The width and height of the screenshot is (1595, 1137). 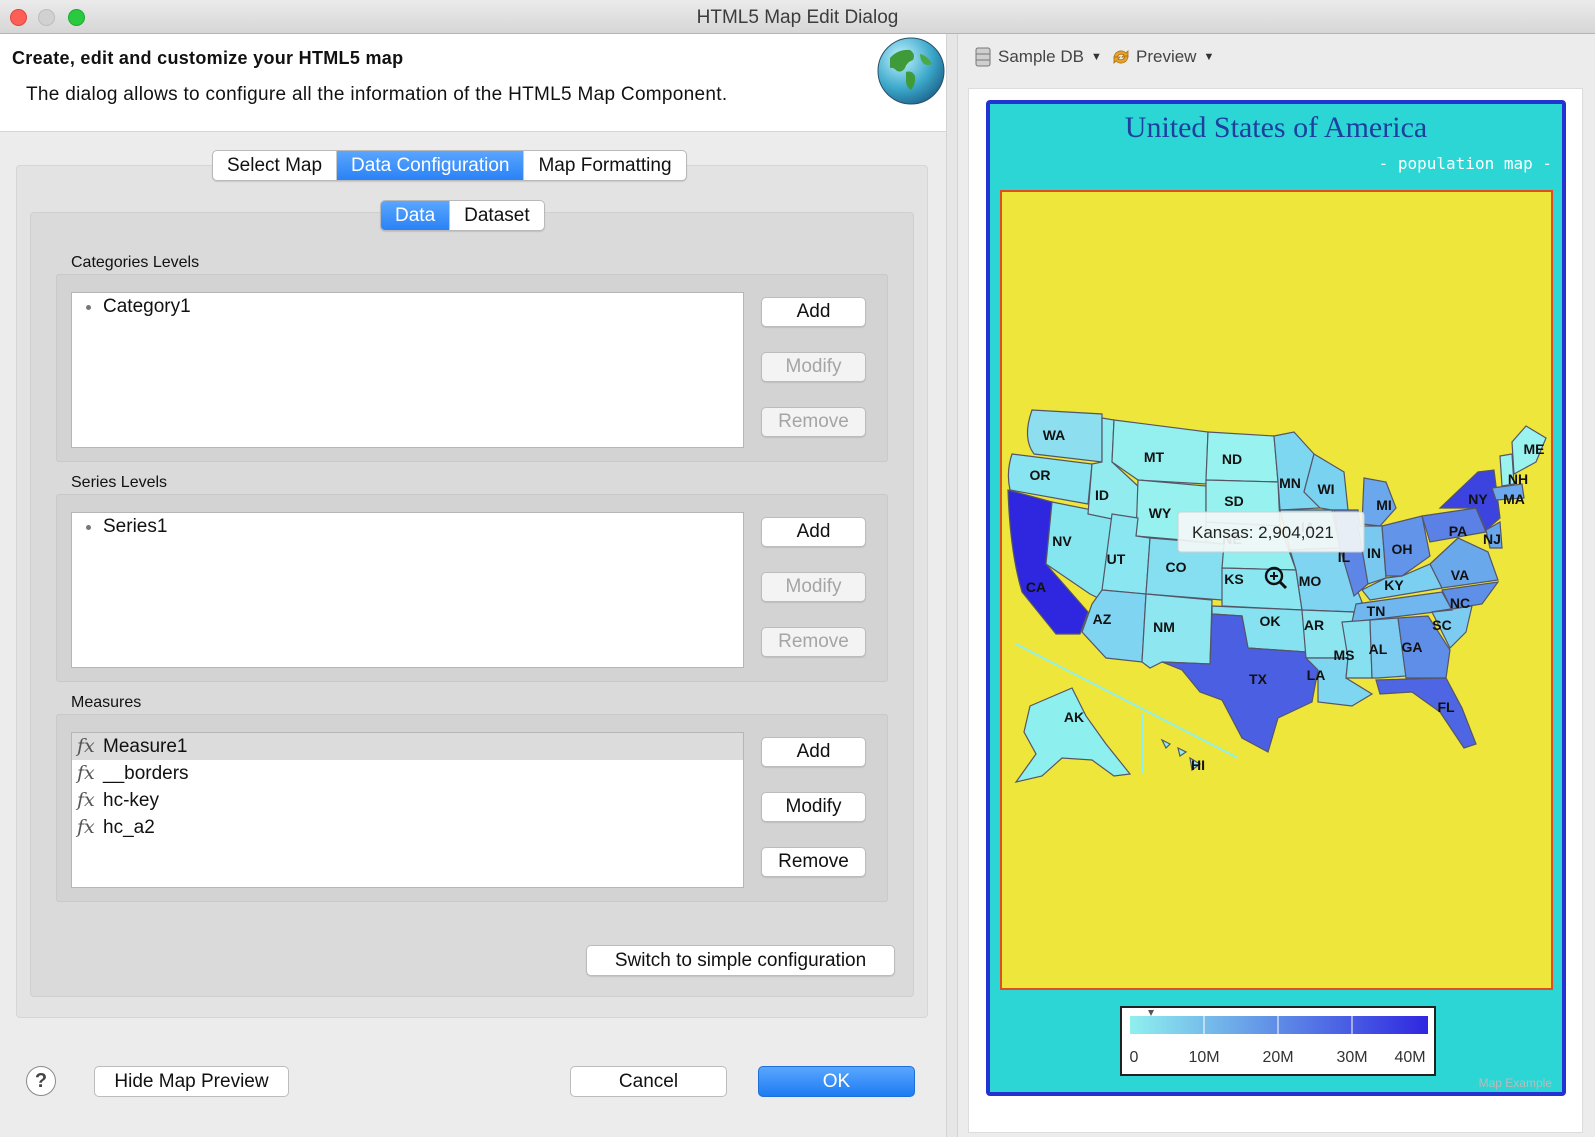 I want to click on help-icon: ?, so click(x=41, y=1081).